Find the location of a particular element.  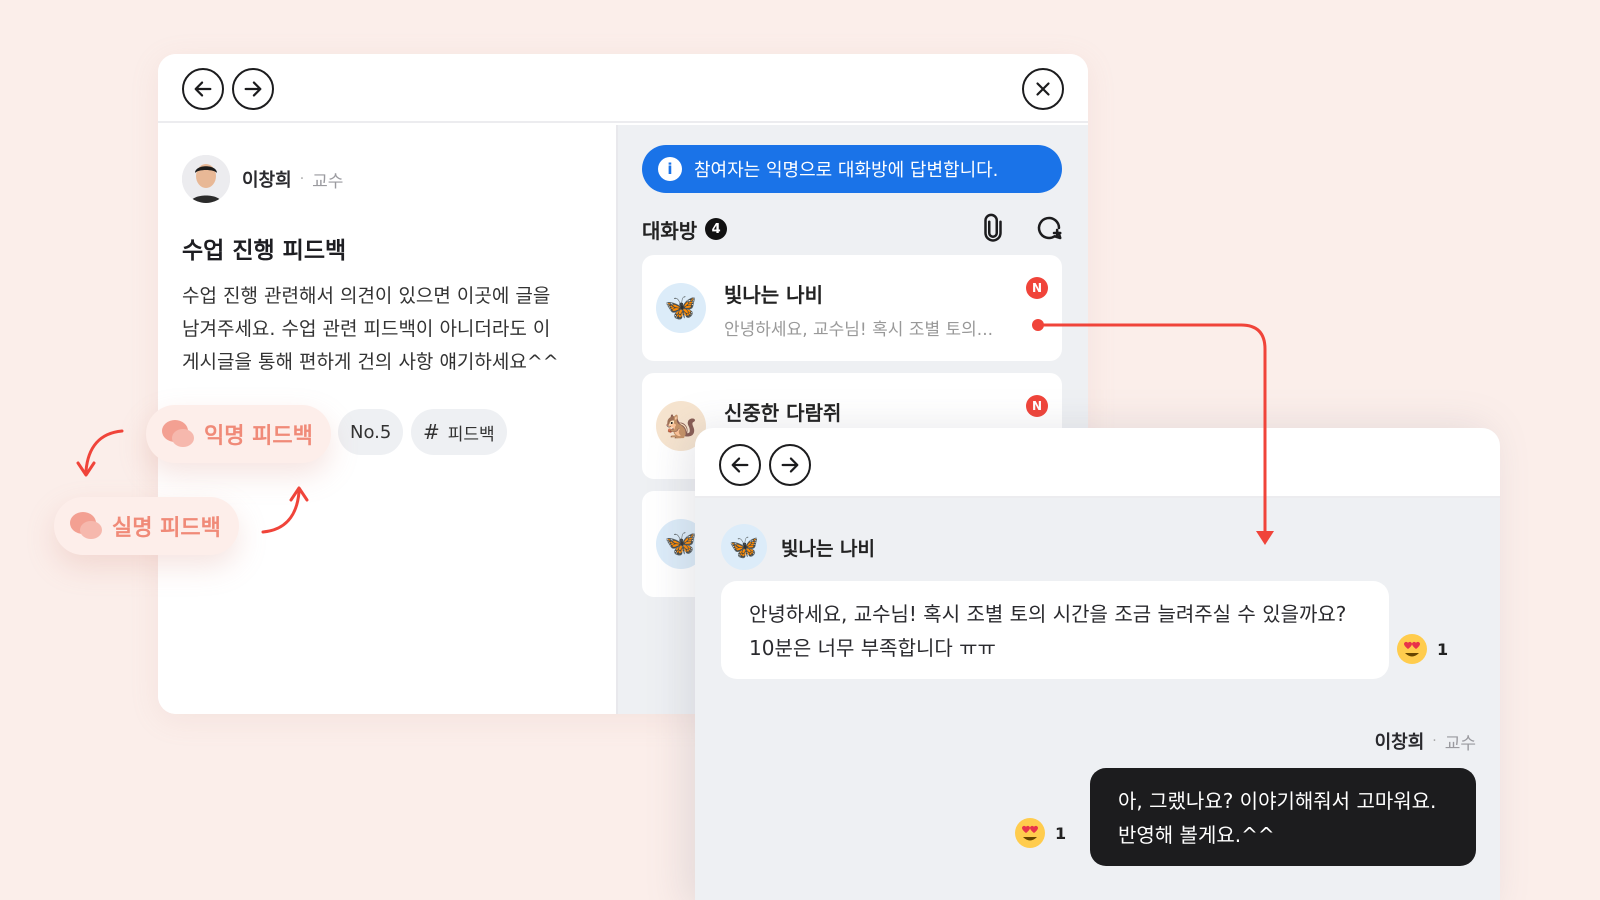

message-line: 10분은 너무 부족합니다 ㅠㅠ is located at coordinates (872, 648).